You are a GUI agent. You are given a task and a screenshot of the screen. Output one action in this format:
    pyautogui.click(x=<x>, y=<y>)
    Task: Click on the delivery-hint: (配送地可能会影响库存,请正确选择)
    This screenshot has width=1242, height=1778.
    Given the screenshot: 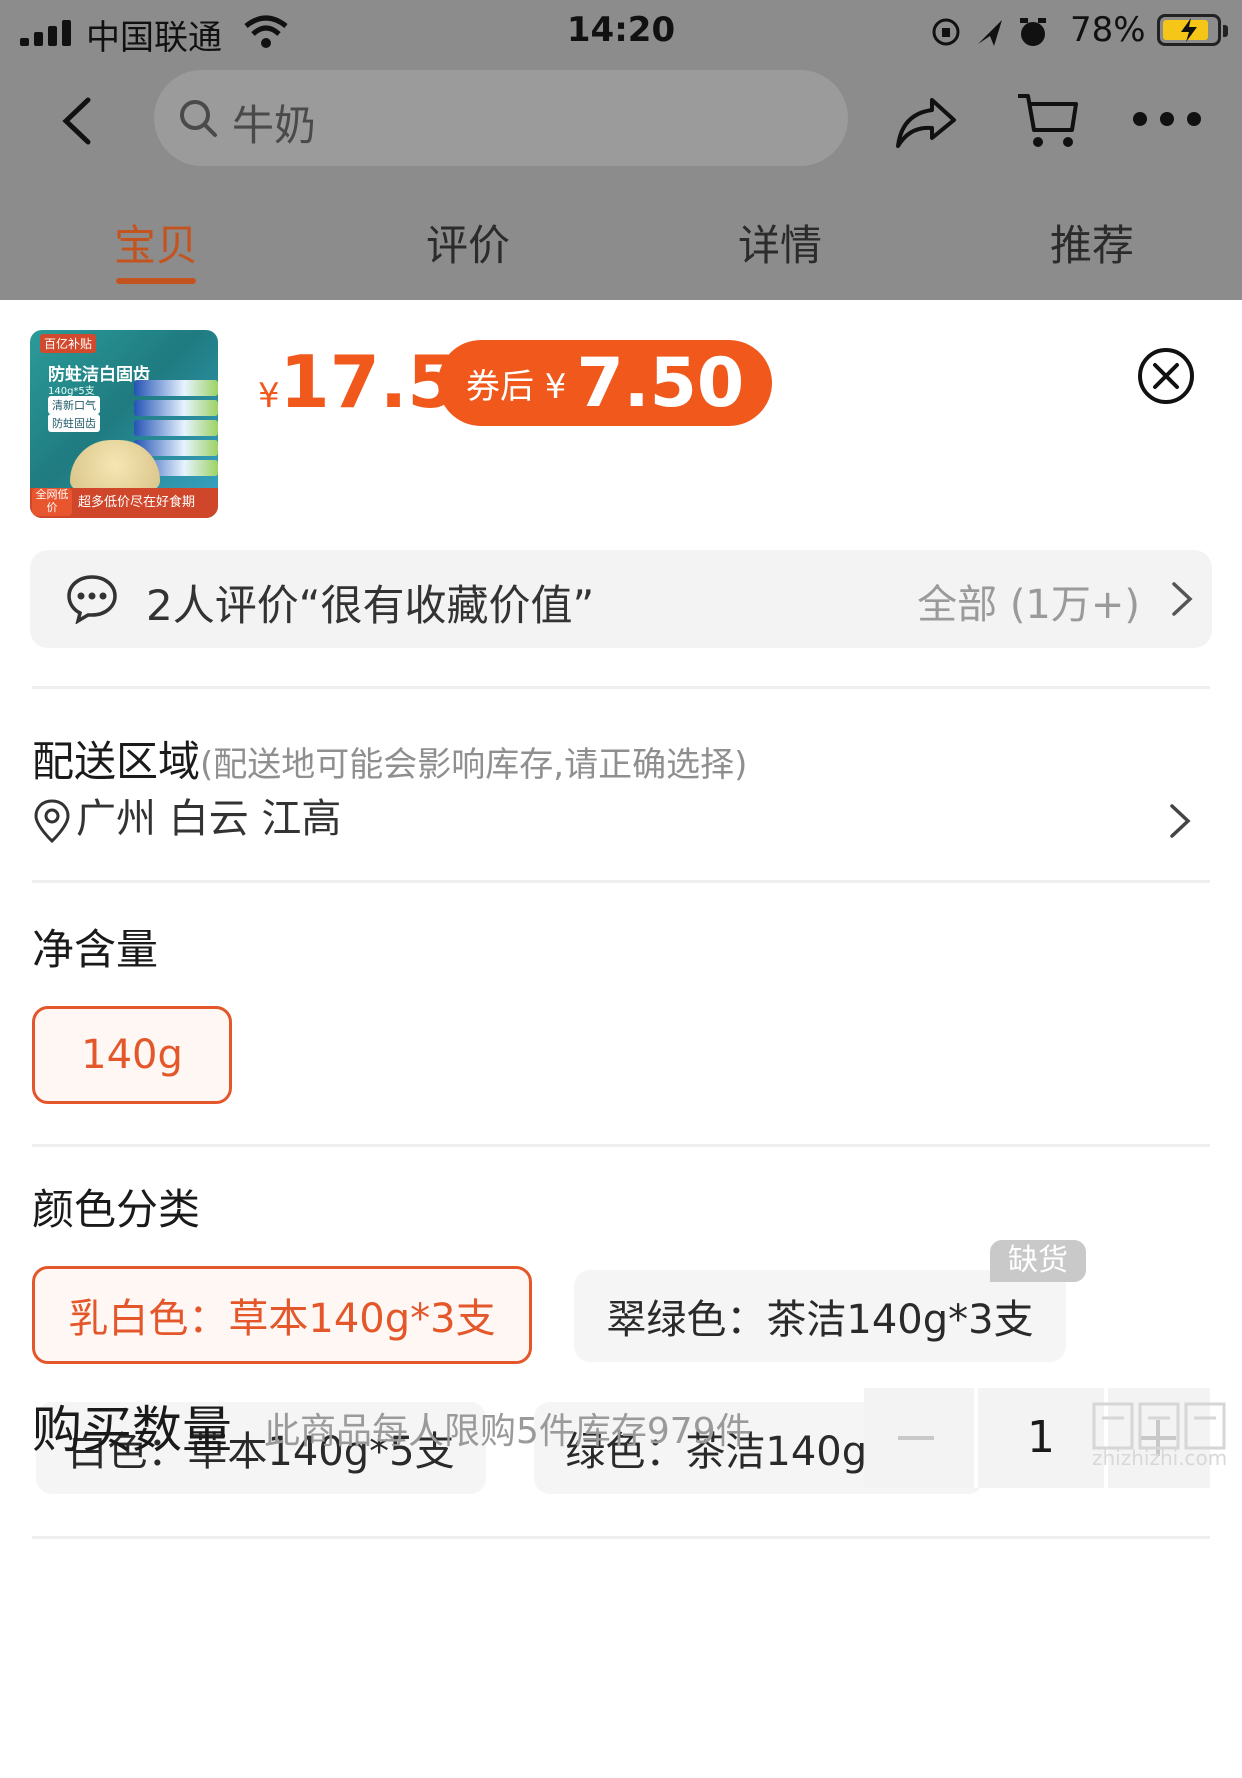 What is the action you would take?
    pyautogui.click(x=474, y=765)
    